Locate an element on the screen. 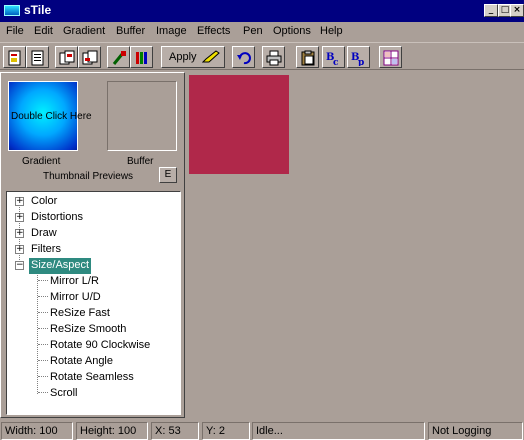 This screenshot has width=524, height=440. copy-color-button: Bc is located at coordinates (333, 57).